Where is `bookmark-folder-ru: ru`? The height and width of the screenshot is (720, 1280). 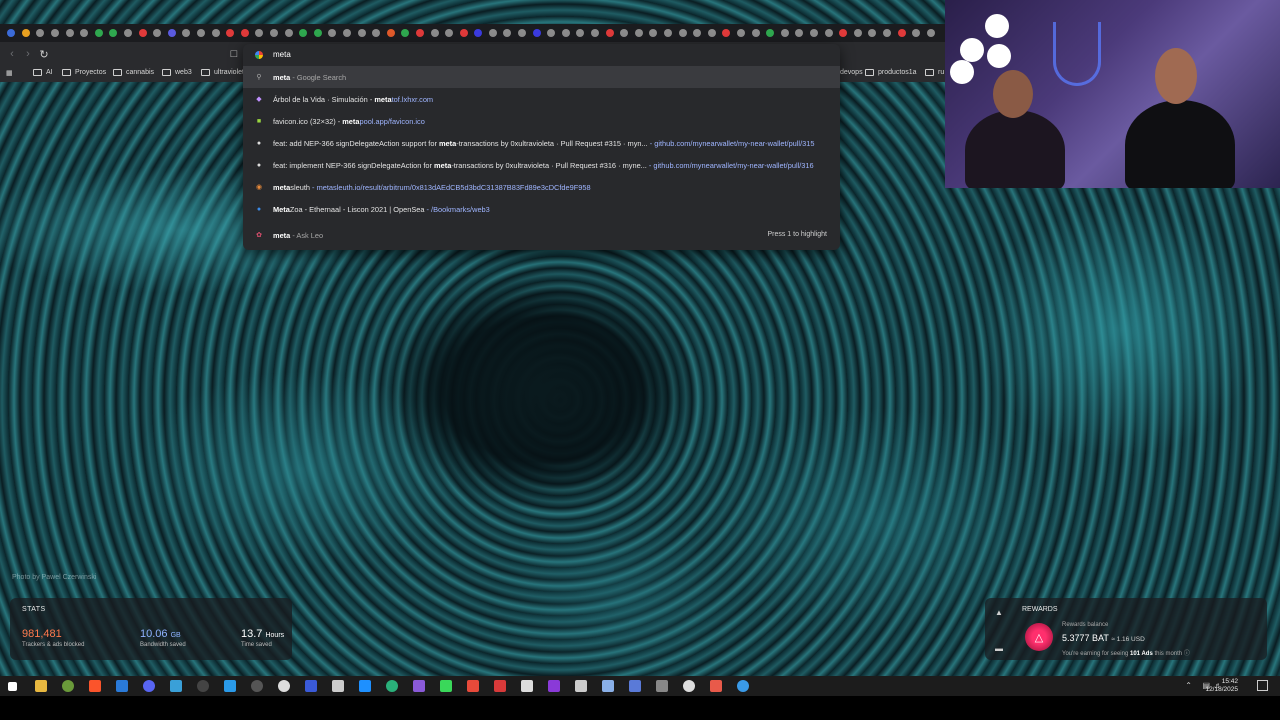
bookmark-folder-ru: ru is located at coordinates (934, 72).